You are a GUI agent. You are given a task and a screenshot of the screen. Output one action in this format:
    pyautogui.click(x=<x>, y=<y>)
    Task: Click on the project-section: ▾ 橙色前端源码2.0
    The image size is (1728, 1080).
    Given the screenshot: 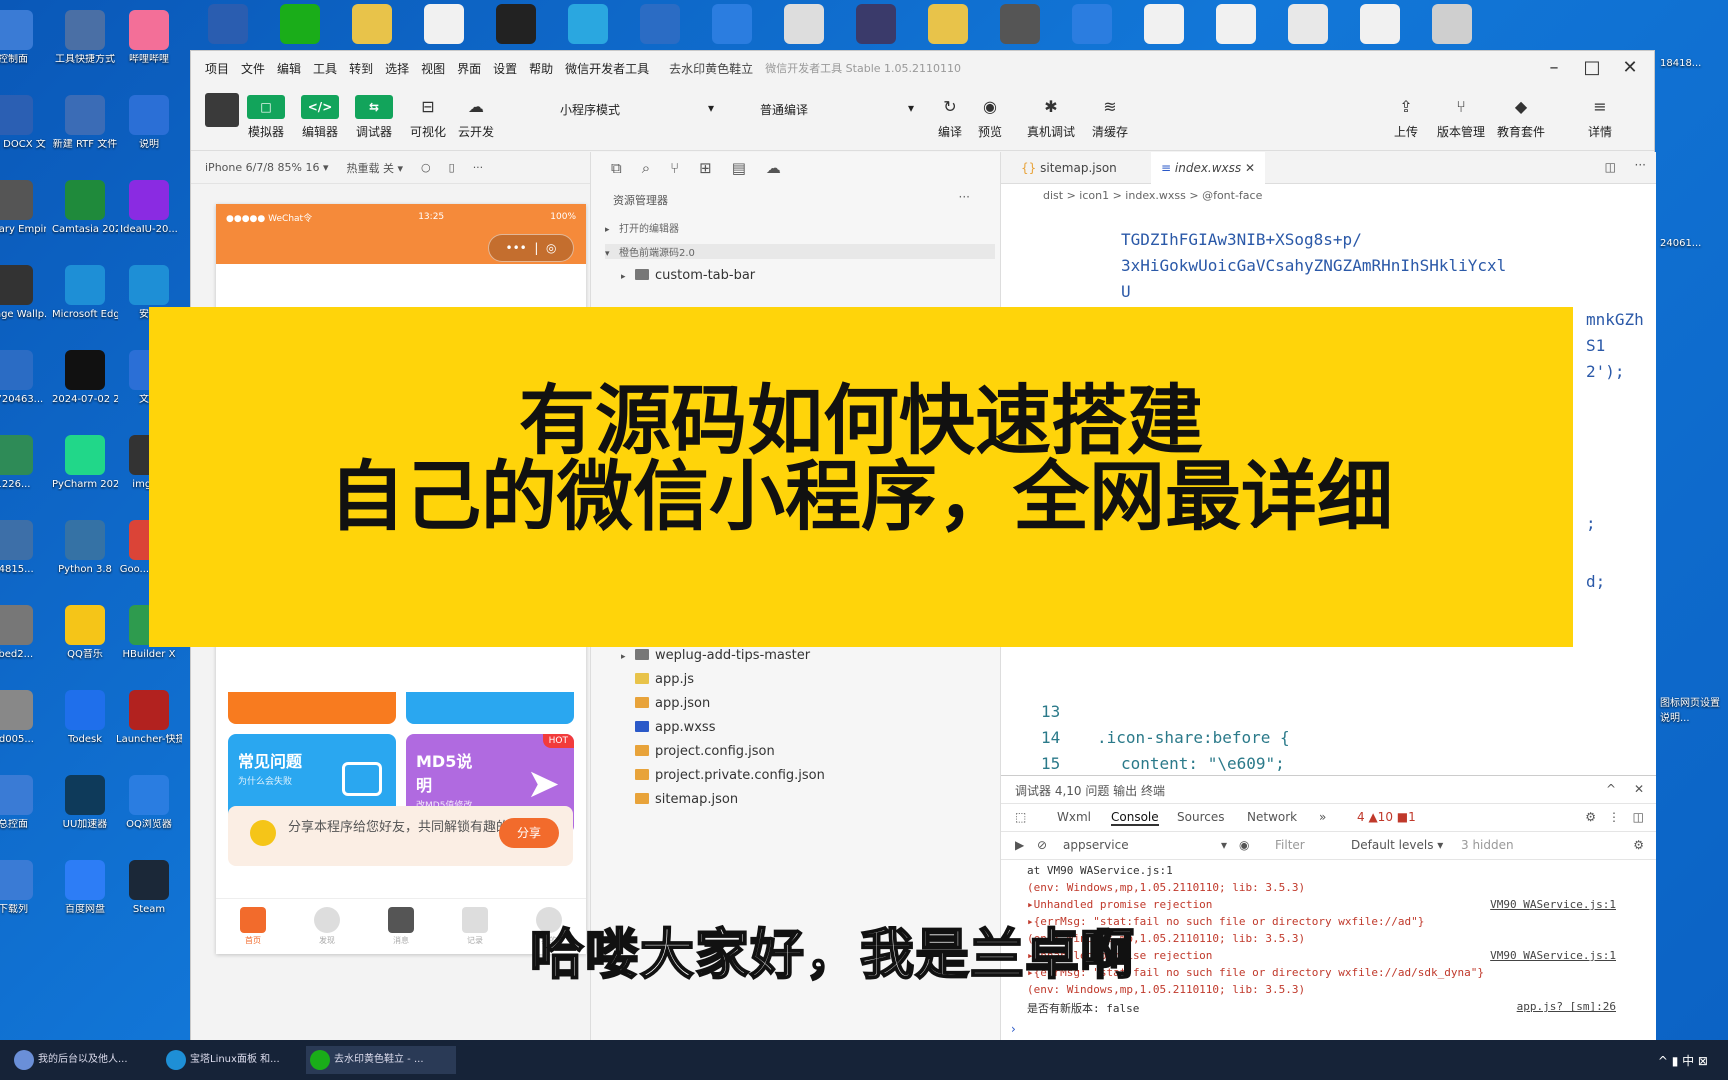 What is the action you would take?
    pyautogui.click(x=800, y=251)
    